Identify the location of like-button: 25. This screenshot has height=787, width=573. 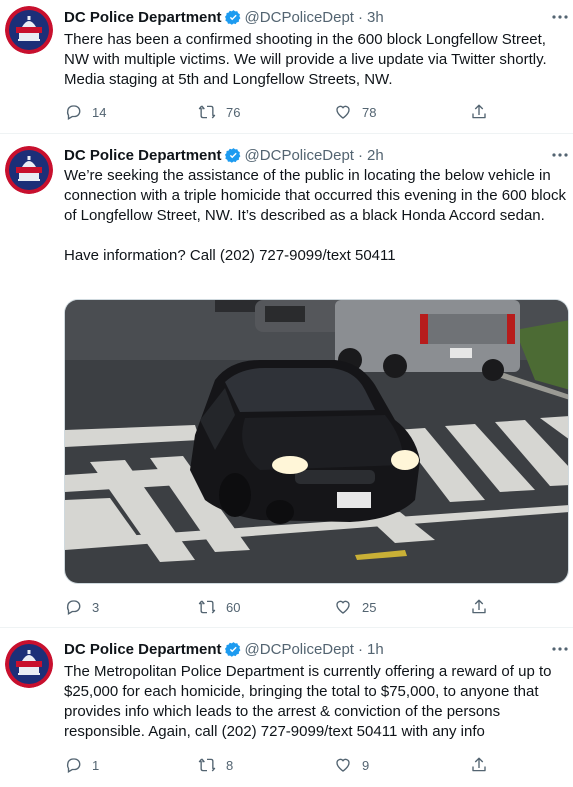
(355, 607).